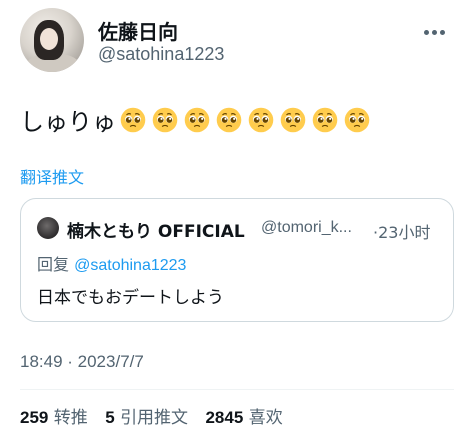  What do you see at coordinates (48, 228) in the screenshot?
I see `quoted-author-avatar` at bounding box center [48, 228].